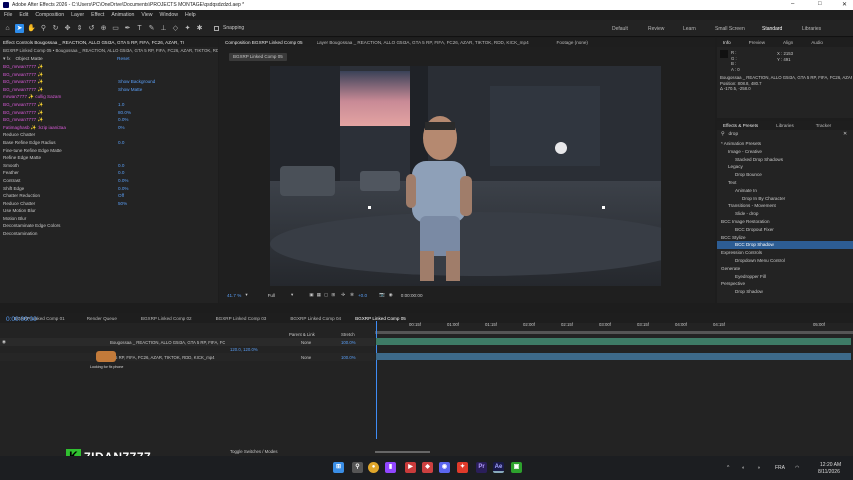  What do you see at coordinates (391, 295) in the screenshot?
I see `show-snapshot-icon: ◉` at bounding box center [391, 295].